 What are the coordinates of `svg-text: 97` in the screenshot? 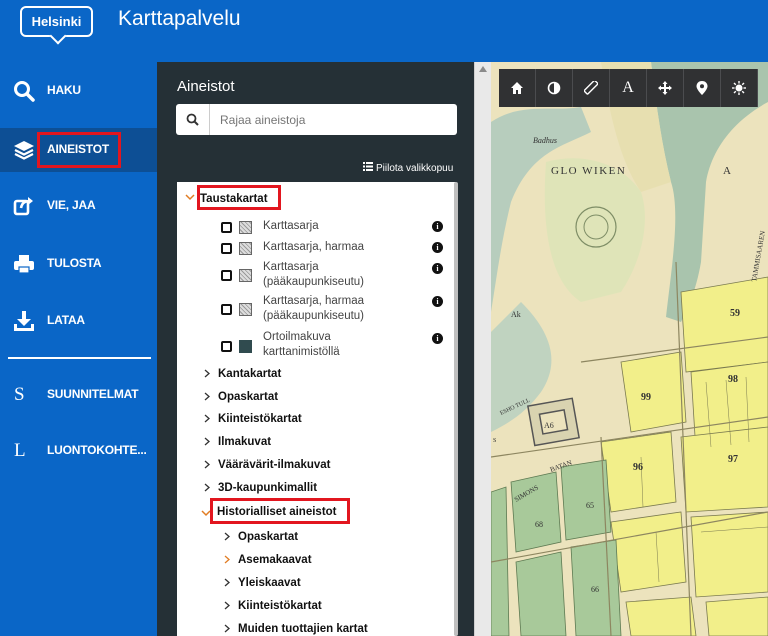 It's located at (733, 459).